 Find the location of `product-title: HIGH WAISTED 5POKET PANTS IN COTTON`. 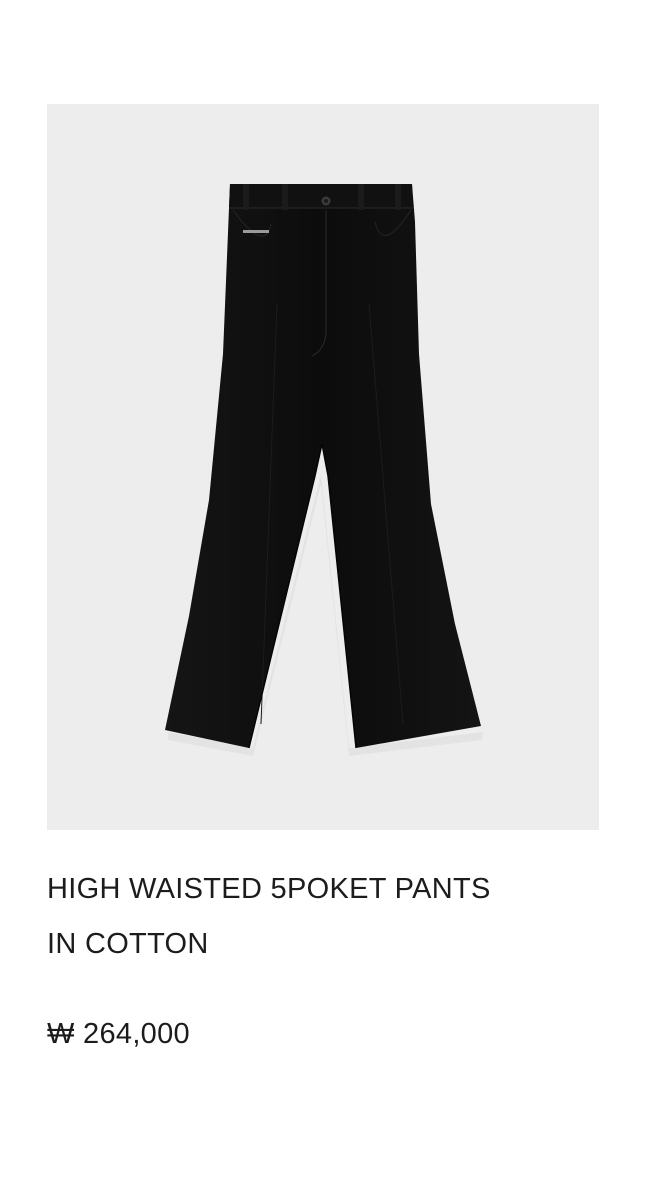

product-title: HIGH WAISTED 5POKET PANTS IN COTTON is located at coordinates (327, 917).